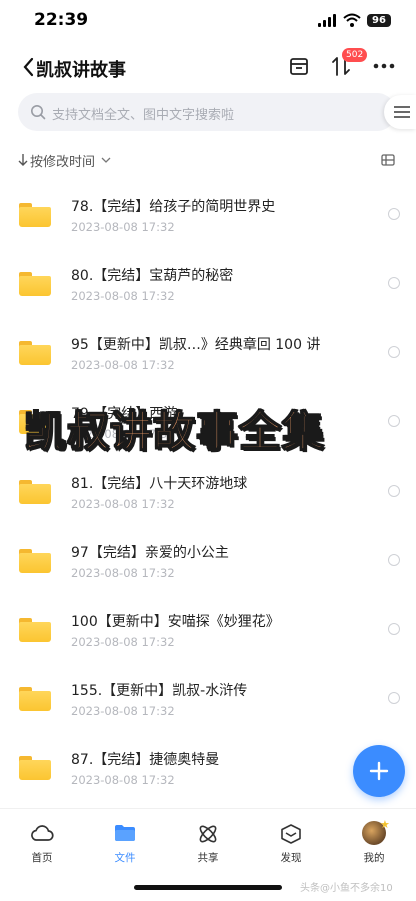  I want to click on watermark-text: 头条@小鱼不多余10, so click(346, 888).